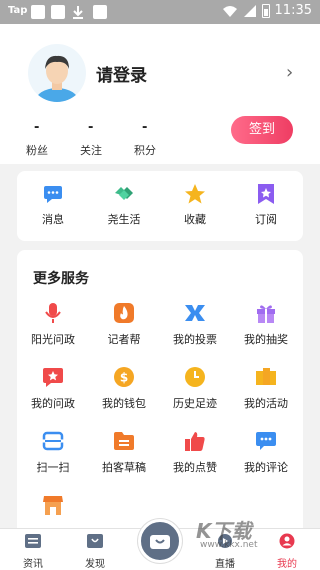  I want to click on service-my-votes: 我的投票, so click(195, 324).